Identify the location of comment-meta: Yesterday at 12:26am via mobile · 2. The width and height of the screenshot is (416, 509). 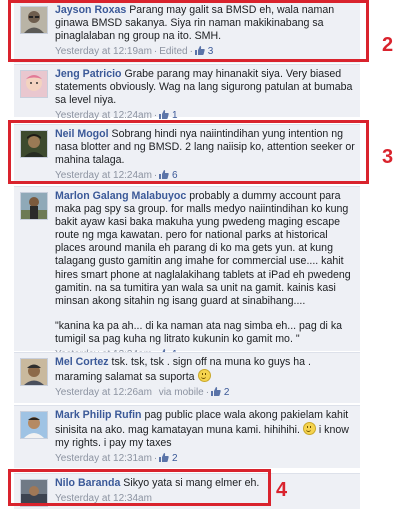
(142, 393).